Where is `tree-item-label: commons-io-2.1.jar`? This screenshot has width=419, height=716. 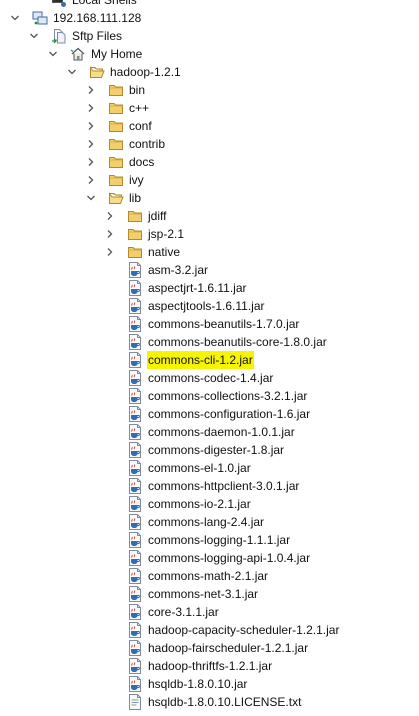
tree-item-label: commons-io-2.1.jar is located at coordinates (199, 504).